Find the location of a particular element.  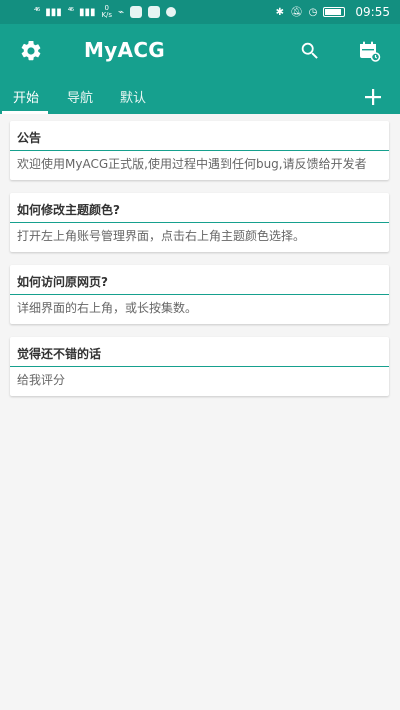

gear-icon is located at coordinates (31, 50).